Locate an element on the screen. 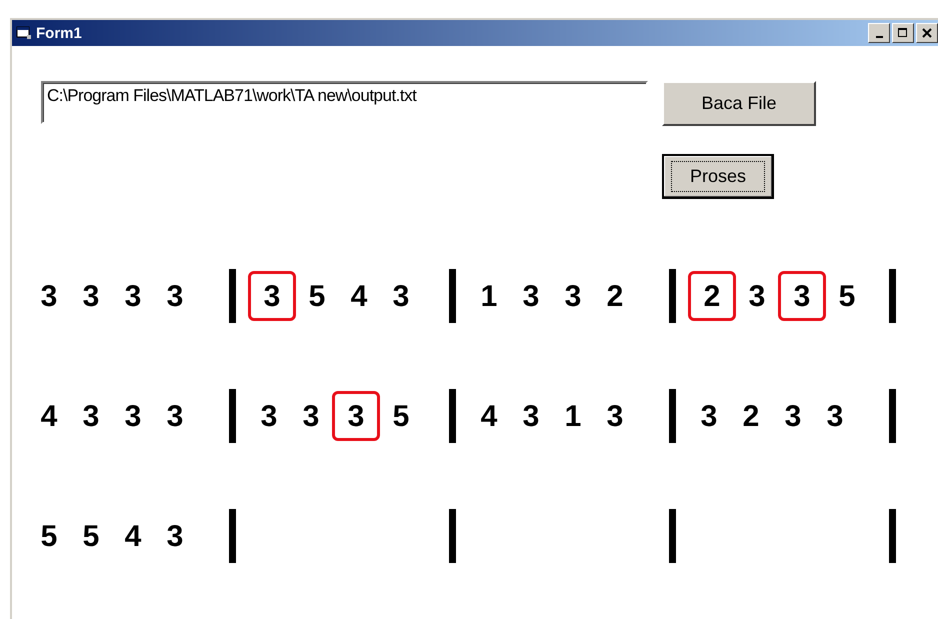 The height and width of the screenshot is (619, 938). action-button: Proses is located at coordinates (718, 176).